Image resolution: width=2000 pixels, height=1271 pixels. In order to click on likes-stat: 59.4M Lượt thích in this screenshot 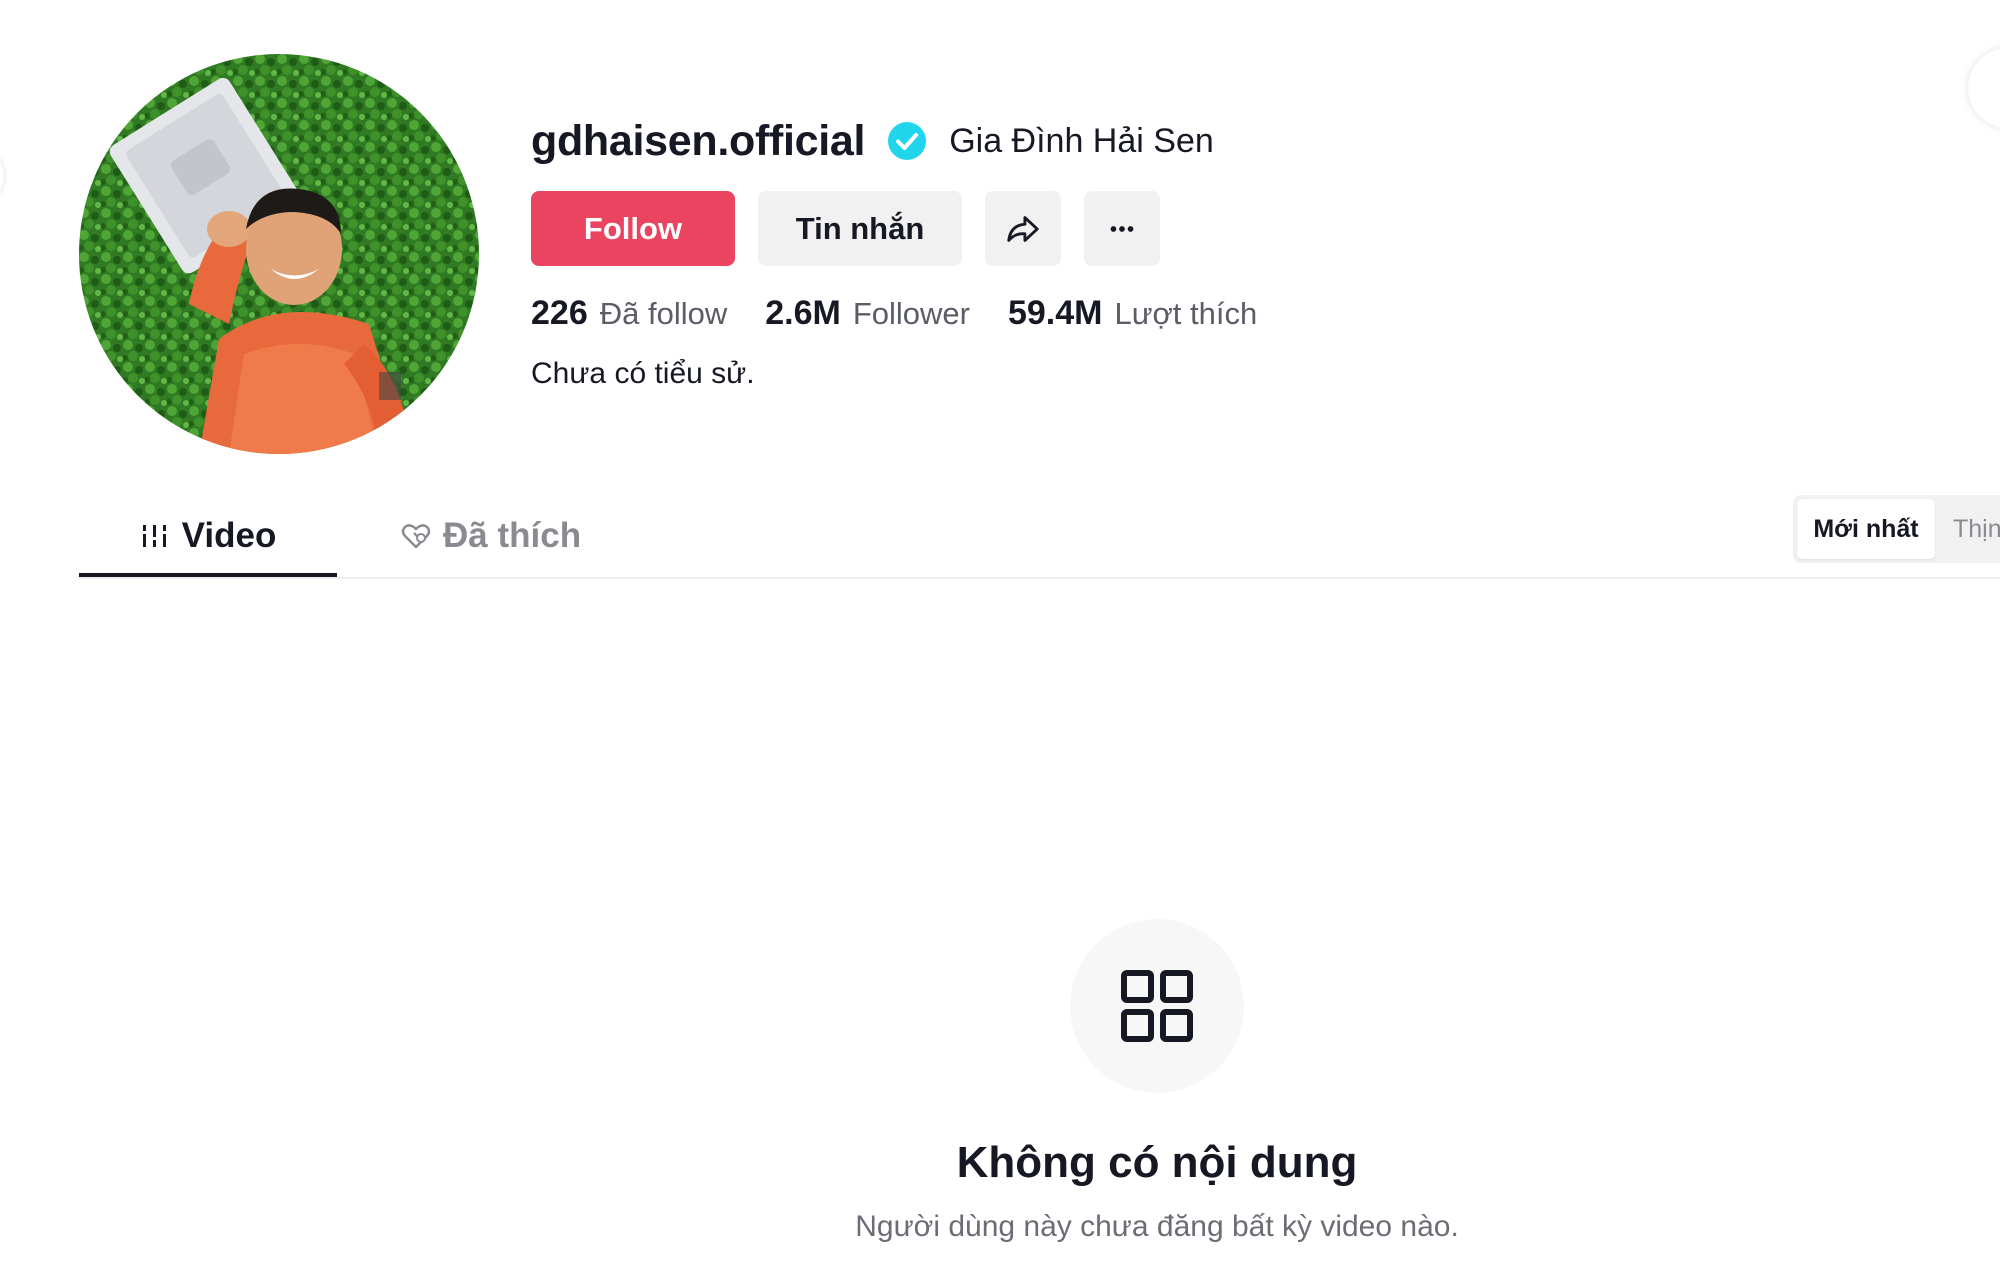, I will do `click(1132, 313)`.